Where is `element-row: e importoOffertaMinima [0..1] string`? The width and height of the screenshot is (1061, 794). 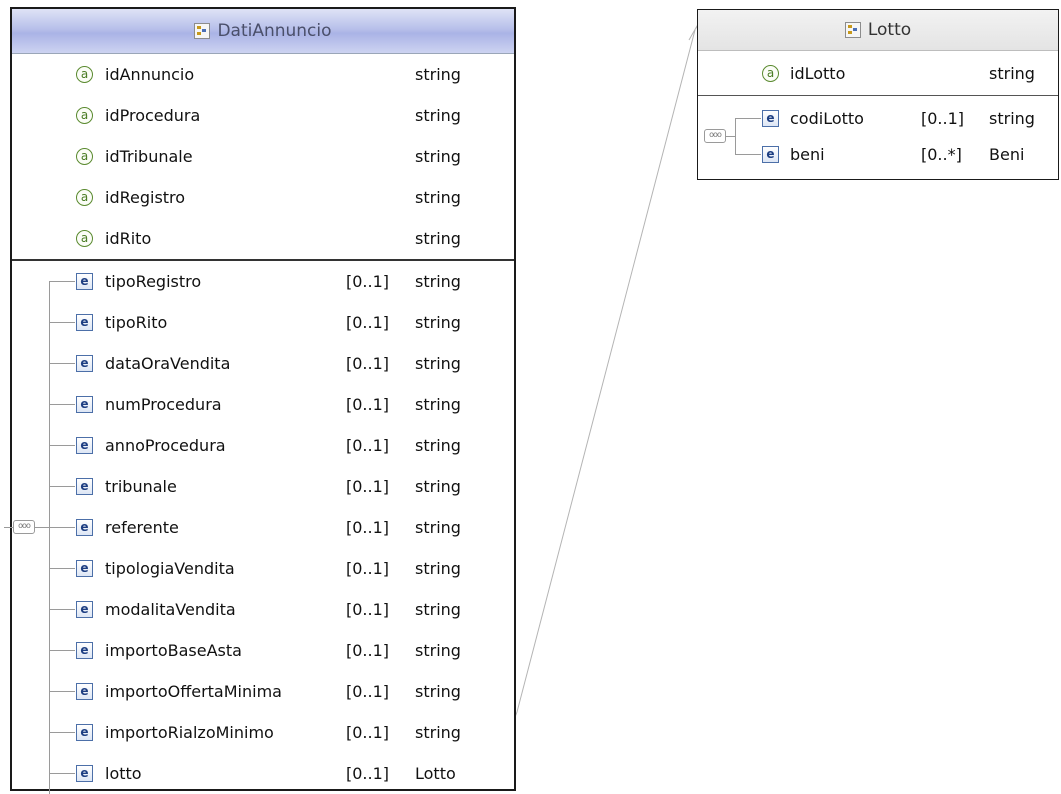 element-row: e importoOffertaMinima [0..1] string is located at coordinates (263, 691).